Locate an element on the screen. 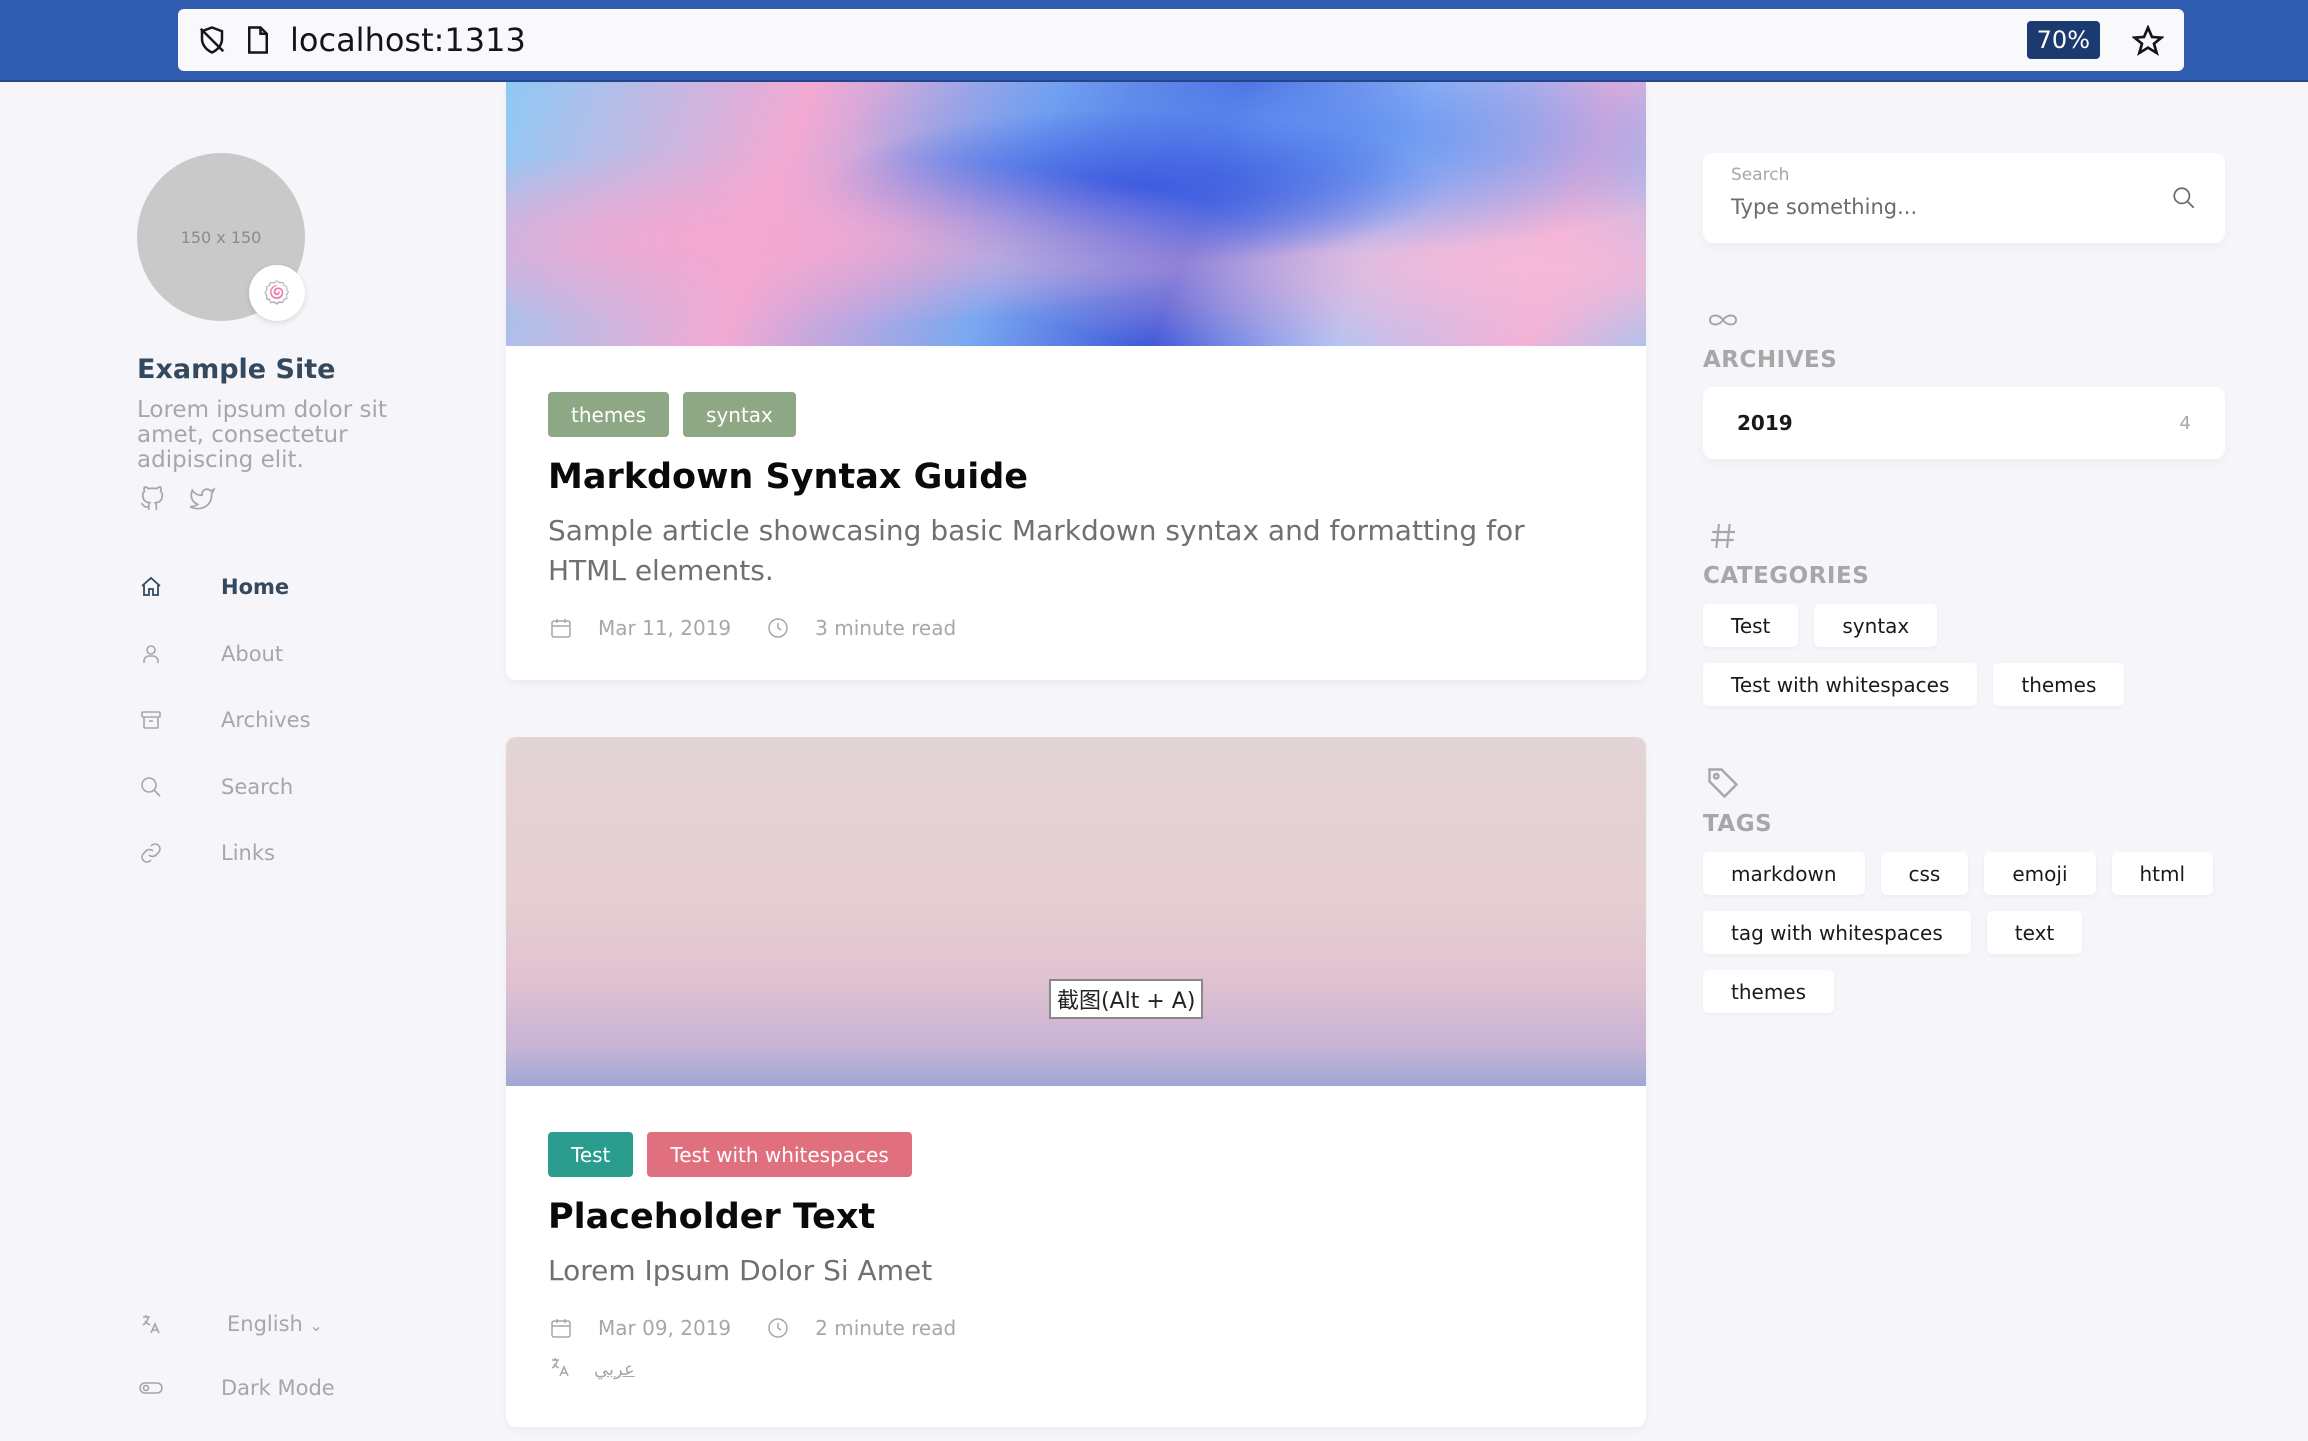 This screenshot has height=1441, width=2308. twitter-icon is located at coordinates (202, 499).